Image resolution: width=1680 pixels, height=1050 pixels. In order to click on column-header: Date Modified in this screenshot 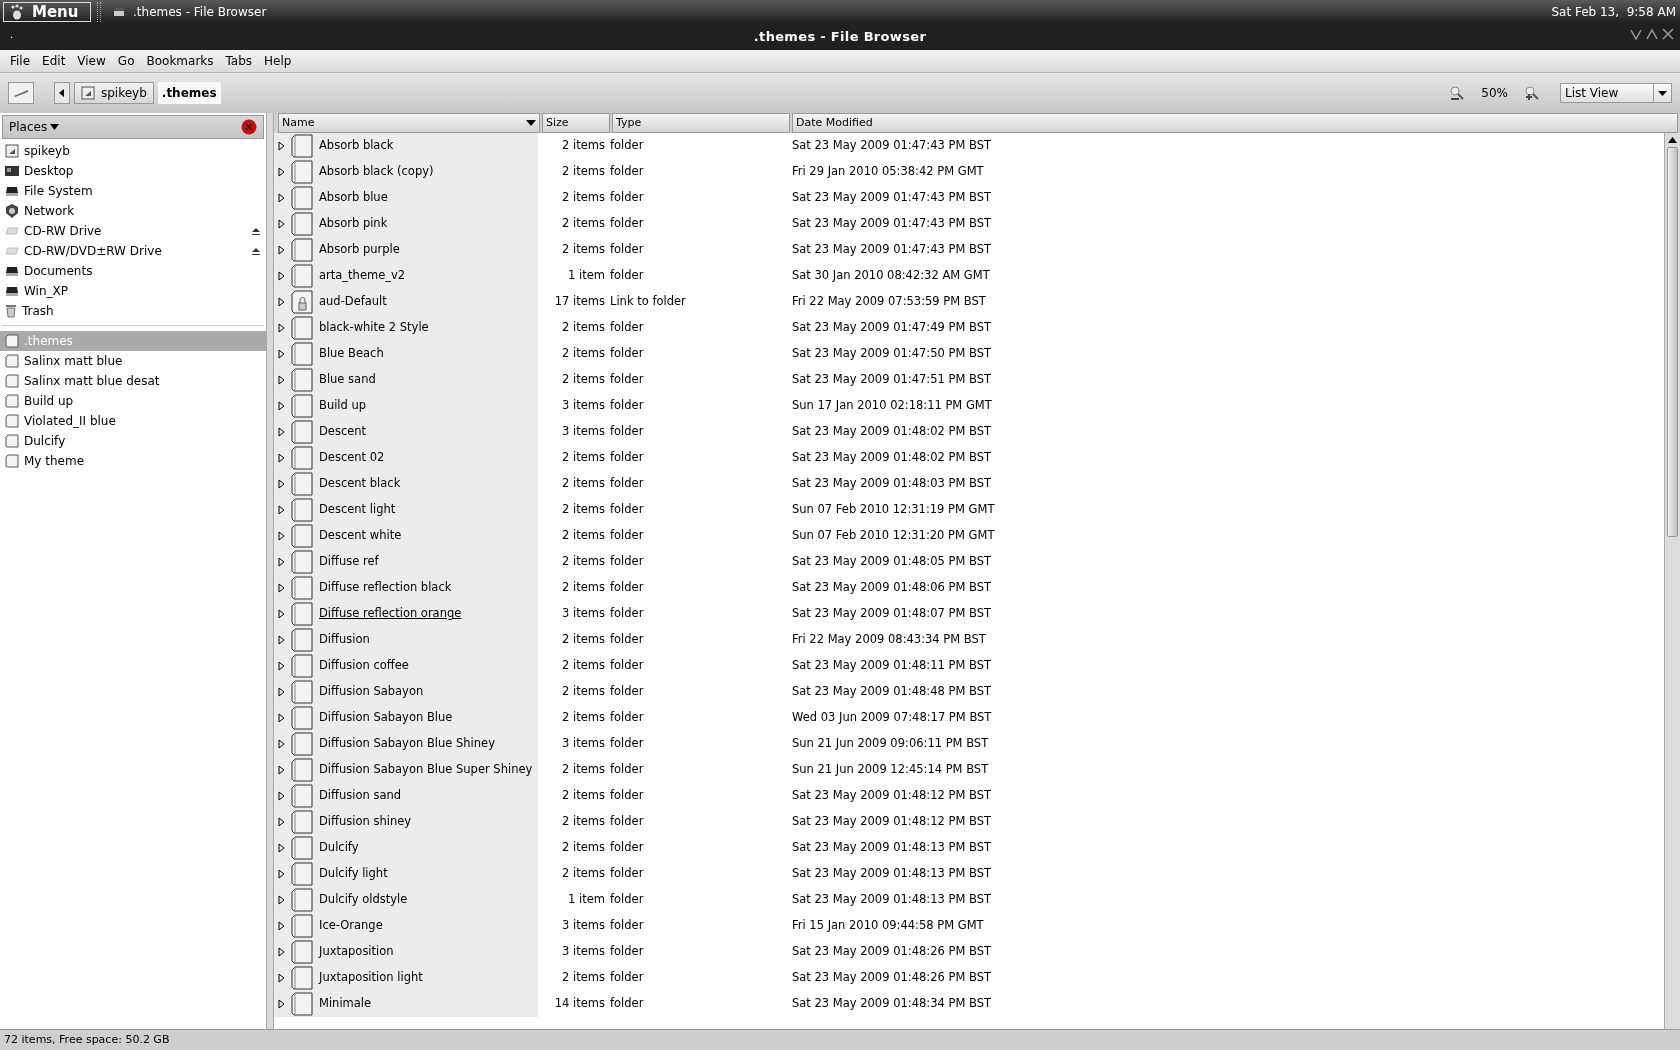, I will do `click(1235, 123)`.